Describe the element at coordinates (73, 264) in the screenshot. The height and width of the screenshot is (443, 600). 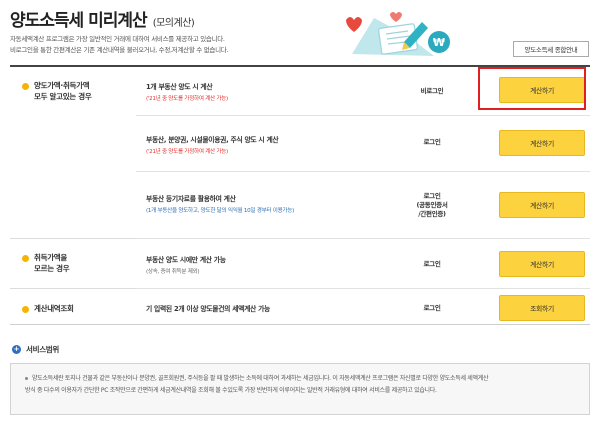
I see `group-unknown-price: 취득가액을 모르는 경우` at that location.